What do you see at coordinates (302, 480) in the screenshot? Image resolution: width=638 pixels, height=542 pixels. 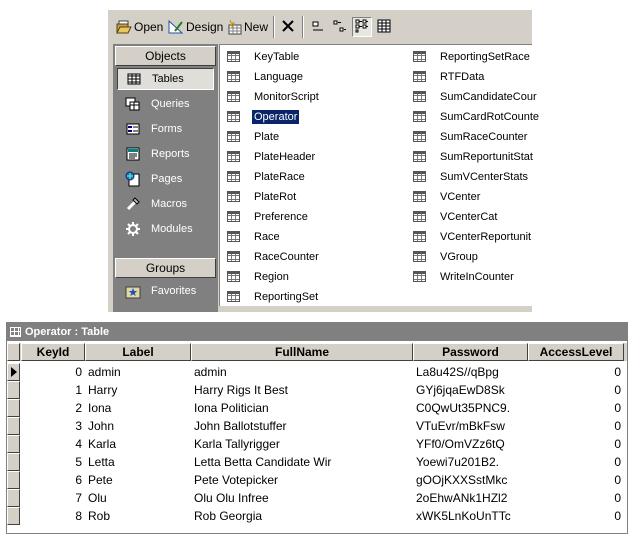 I see `cell-fullname: Pete Votepicker` at bounding box center [302, 480].